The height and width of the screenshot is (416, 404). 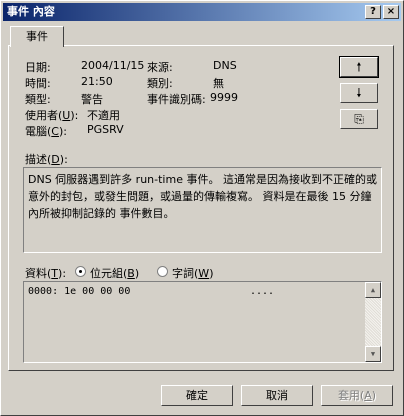 What do you see at coordinates (225, 65) in the screenshot?
I see `source-value: DNS` at bounding box center [225, 65].